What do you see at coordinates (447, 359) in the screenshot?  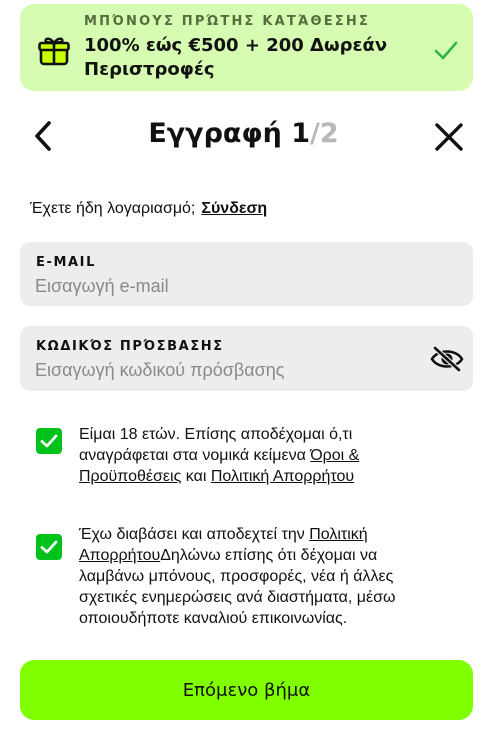 I see `eye-slash-icon` at bounding box center [447, 359].